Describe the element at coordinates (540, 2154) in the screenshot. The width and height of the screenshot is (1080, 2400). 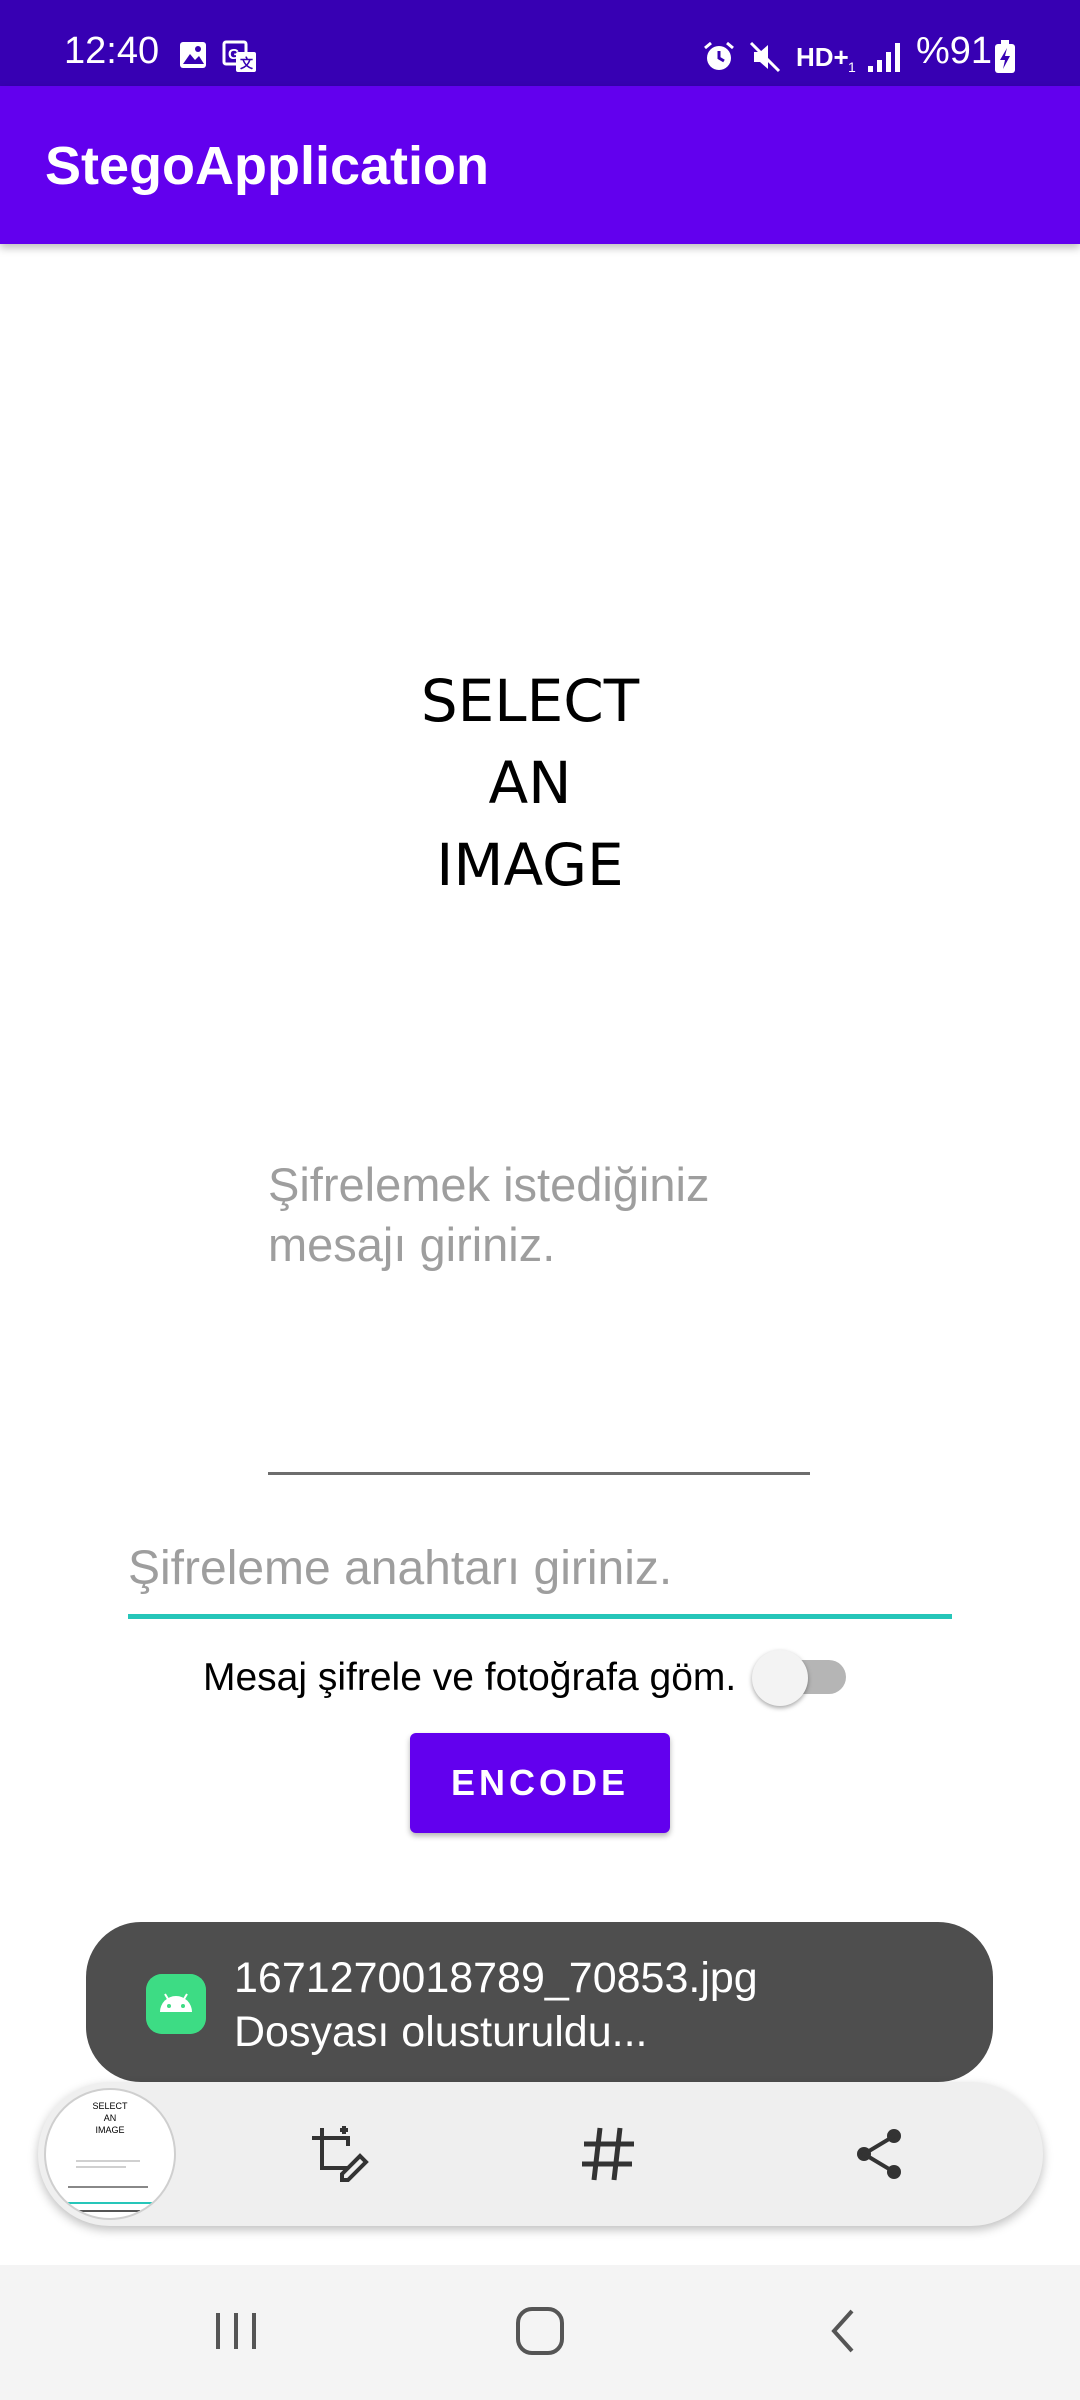
I see `screenshot-toolbar: SELECT AN IMAGE` at that location.